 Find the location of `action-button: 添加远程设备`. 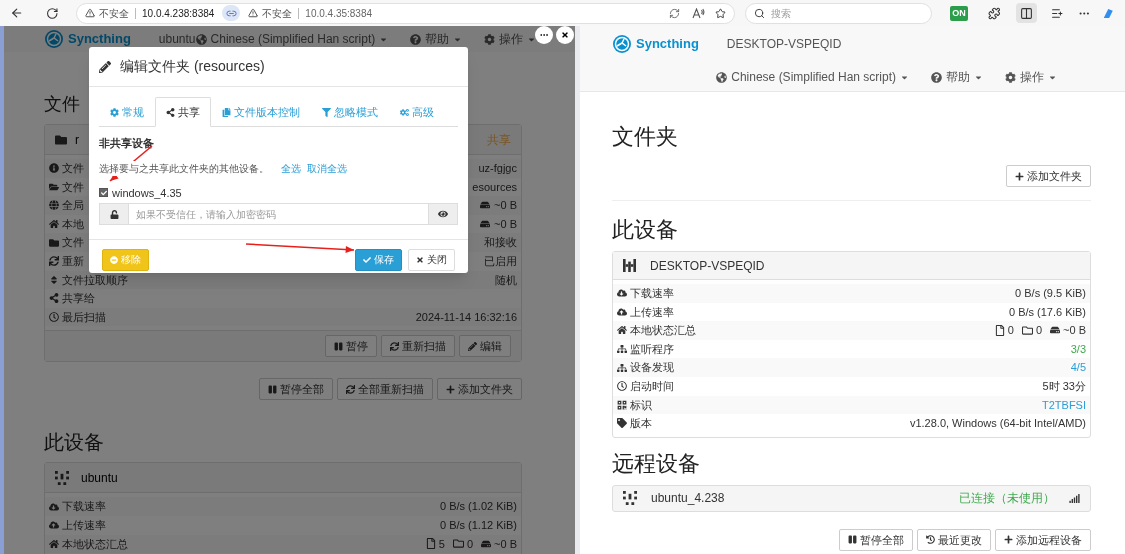

action-button: 添加远程设备 is located at coordinates (1043, 539).